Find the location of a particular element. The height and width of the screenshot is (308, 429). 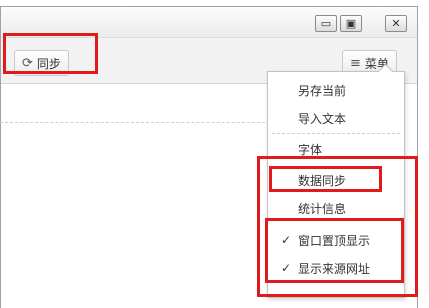

menu-separator is located at coordinates (336, 133).